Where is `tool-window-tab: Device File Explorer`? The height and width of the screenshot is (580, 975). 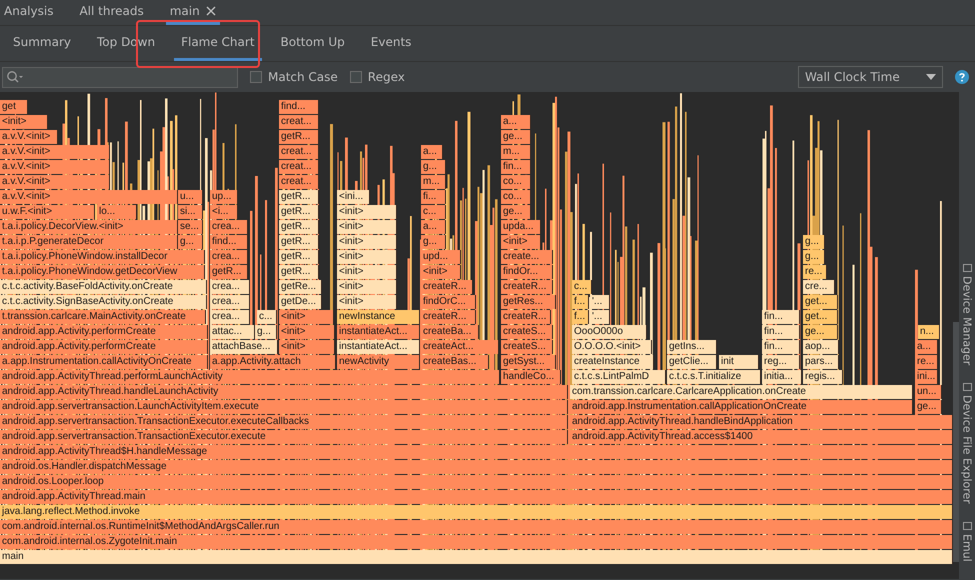 tool-window-tab: Device File Explorer is located at coordinates (967, 443).